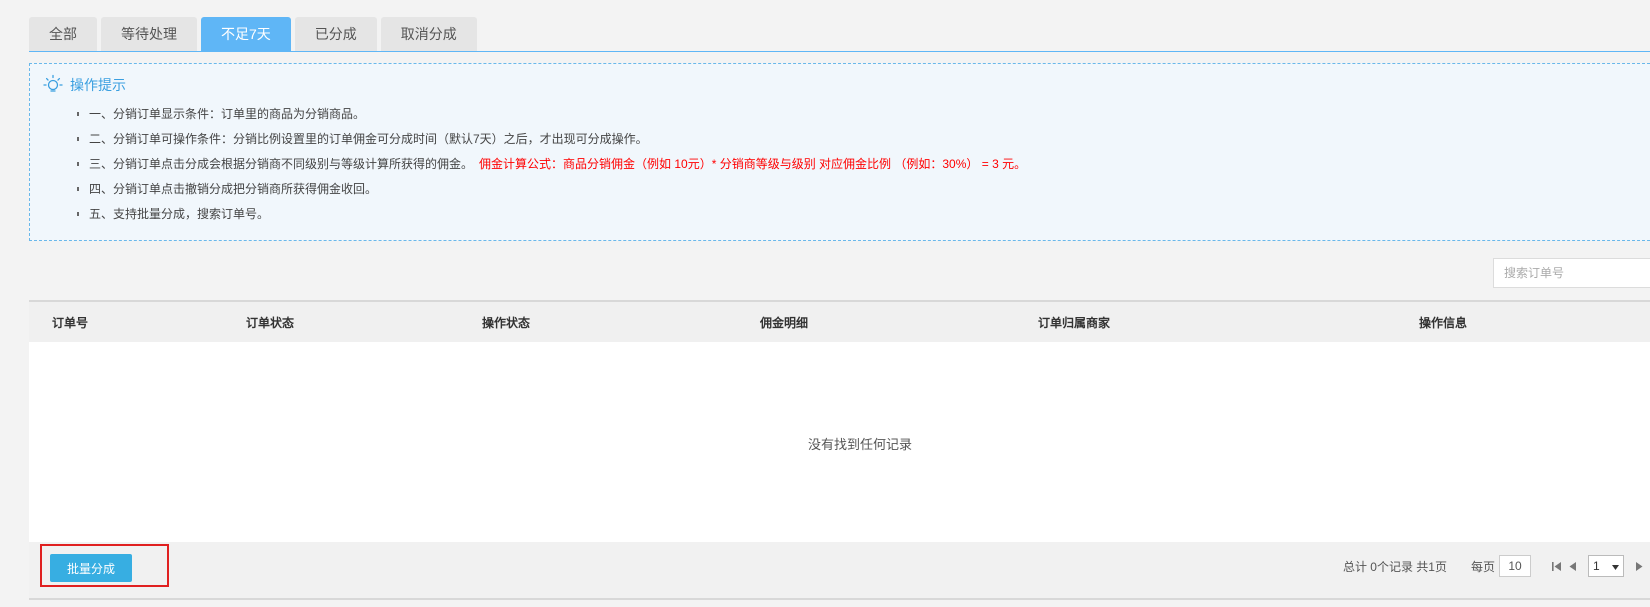 The image size is (1650, 607). What do you see at coordinates (1596, 566) in the screenshot?
I see `current-page-value: 1` at bounding box center [1596, 566].